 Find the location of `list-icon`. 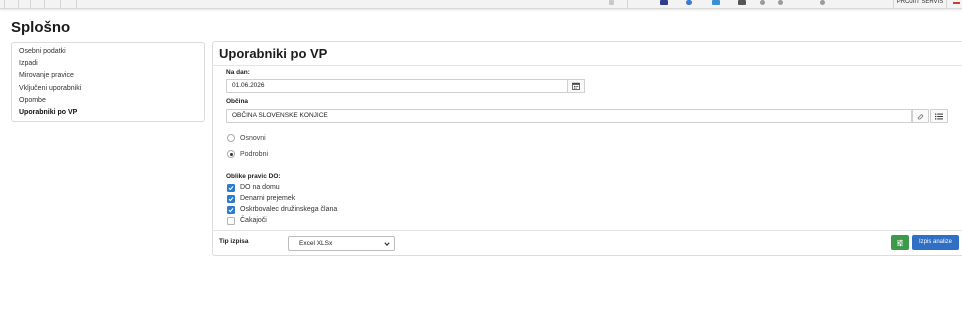

list-icon is located at coordinates (939, 116).